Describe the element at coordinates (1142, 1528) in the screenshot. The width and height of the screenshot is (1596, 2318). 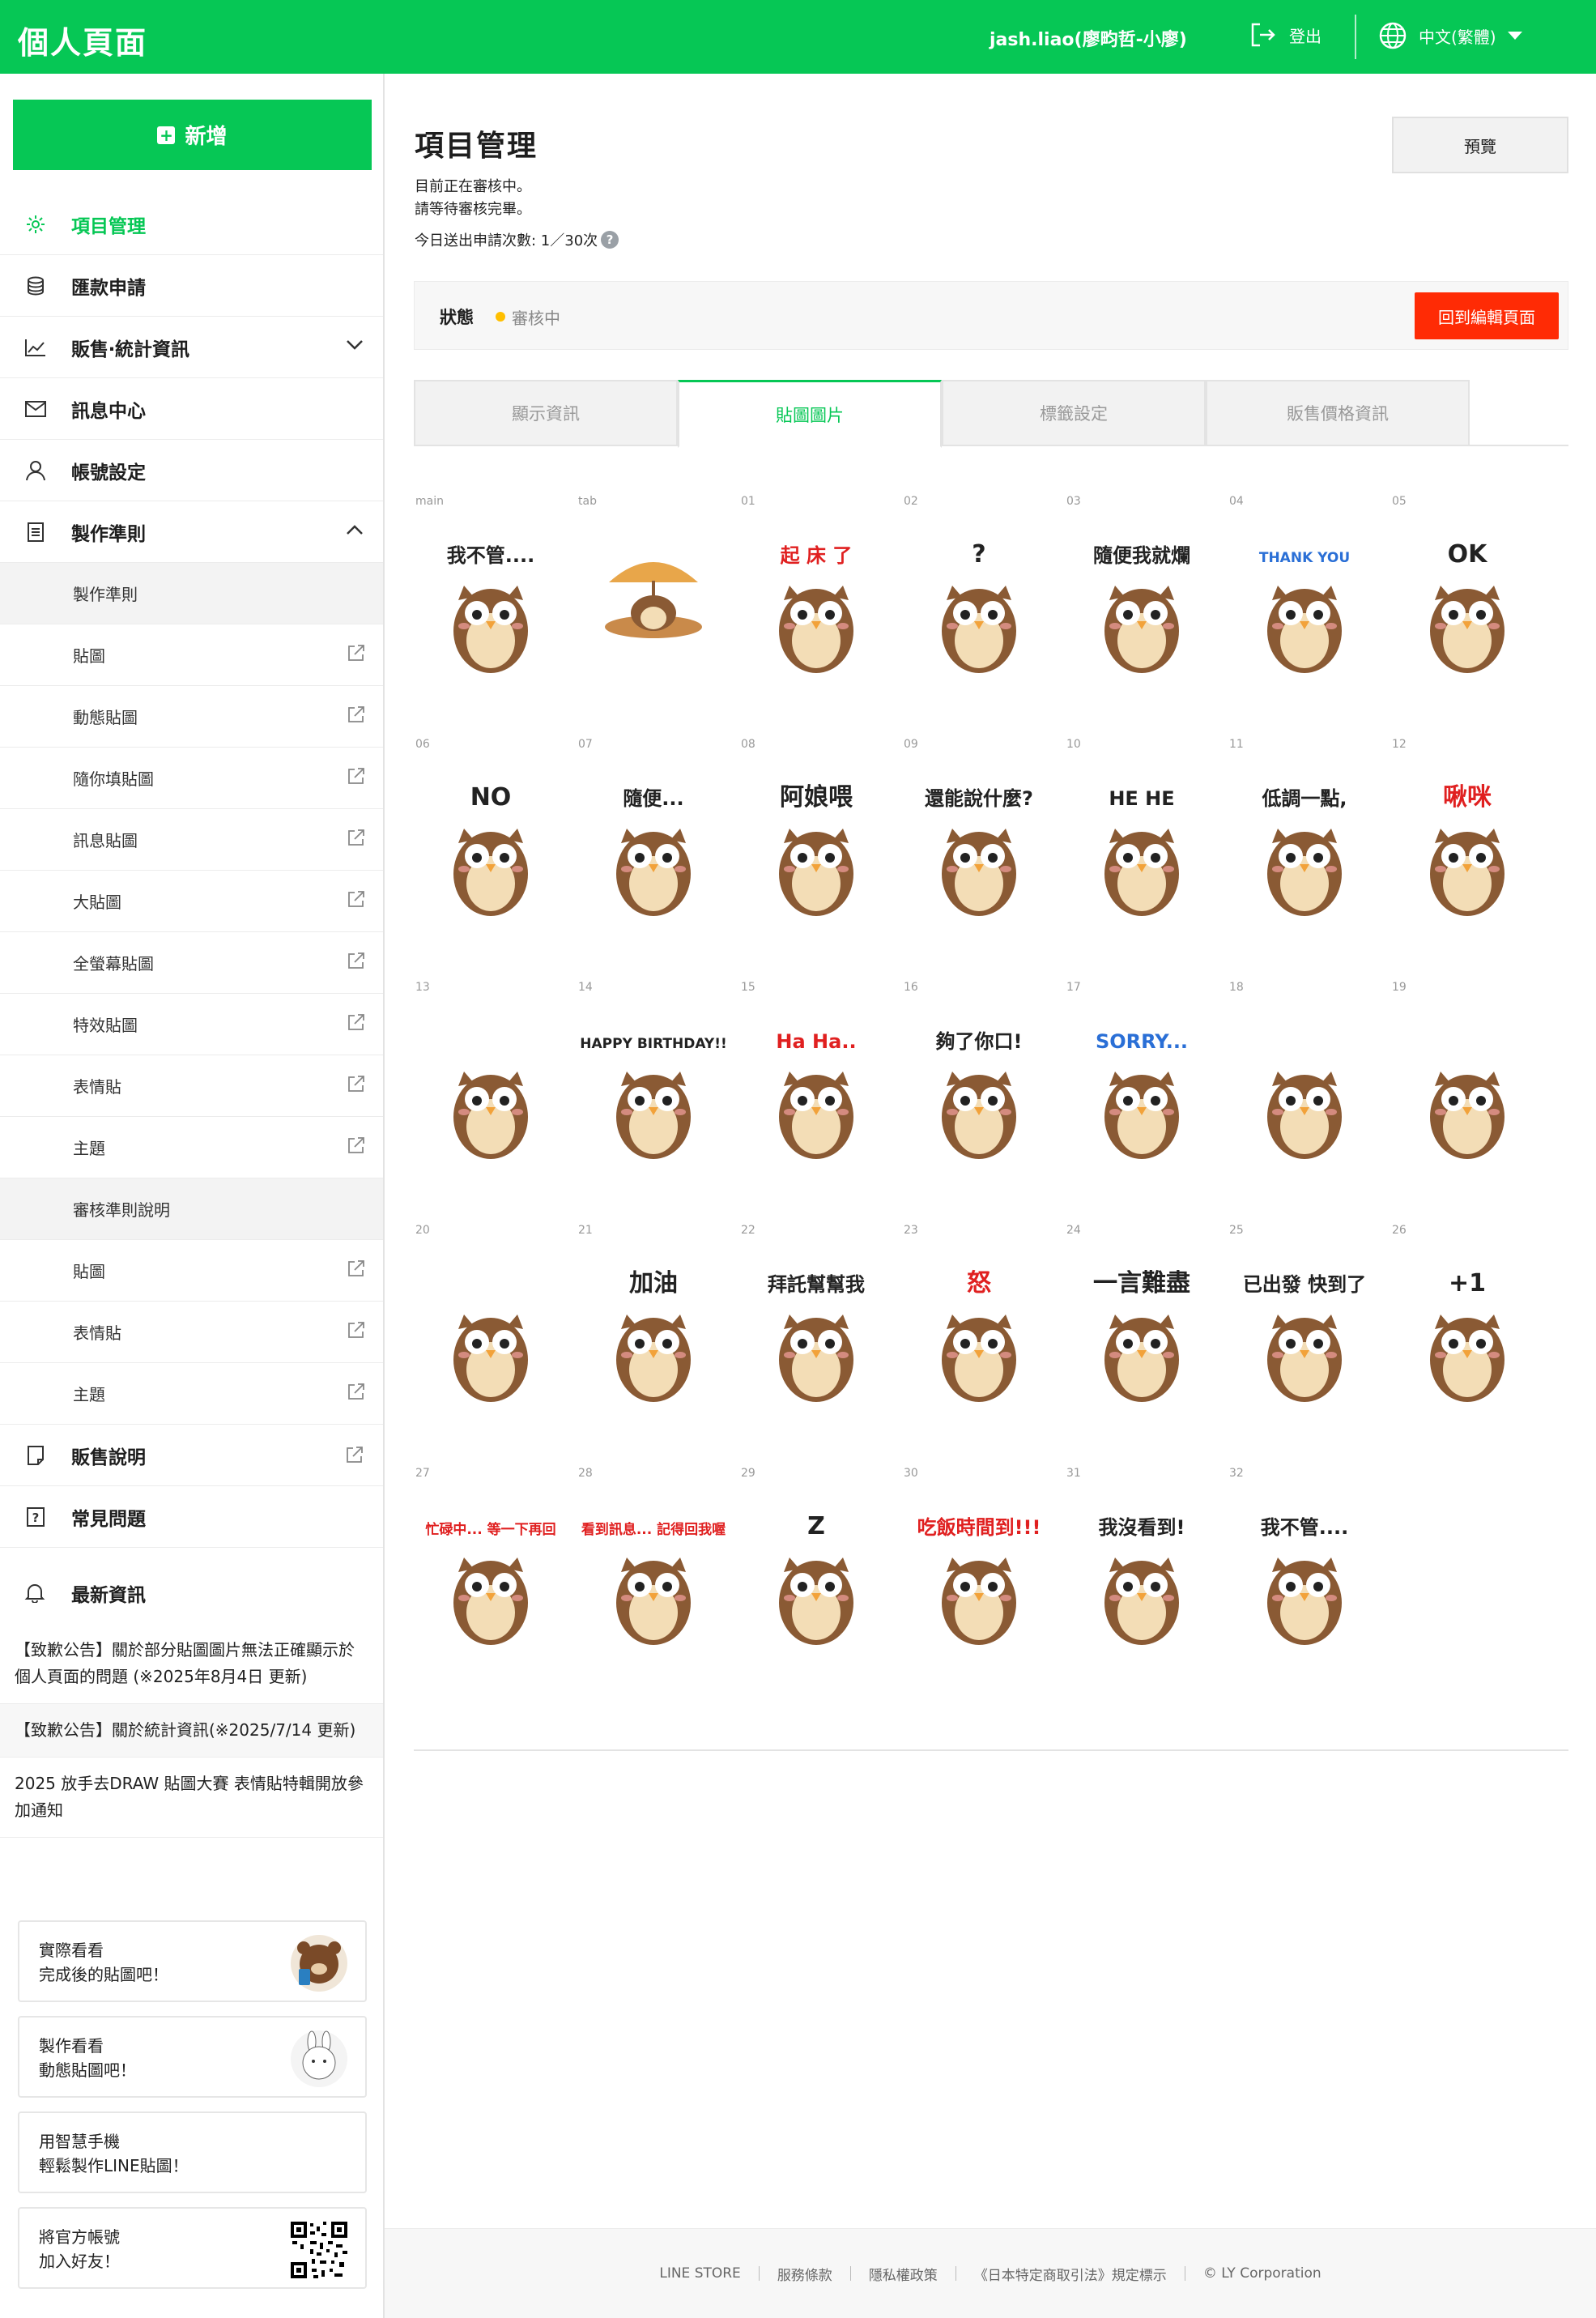
I see `sticker-caption: 我沒看到!` at that location.